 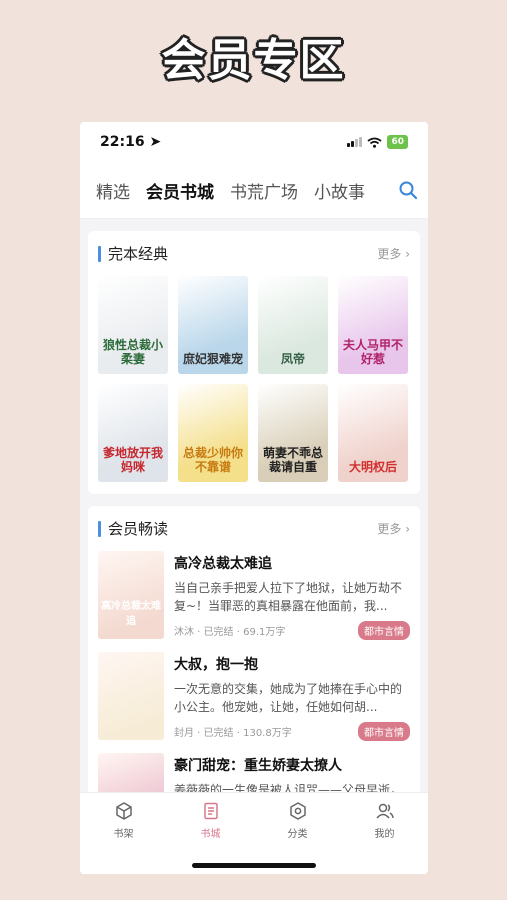 What do you see at coordinates (254, 833) in the screenshot?
I see `bottom-tab-bar: 书架 书城 分类 我的` at bounding box center [254, 833].